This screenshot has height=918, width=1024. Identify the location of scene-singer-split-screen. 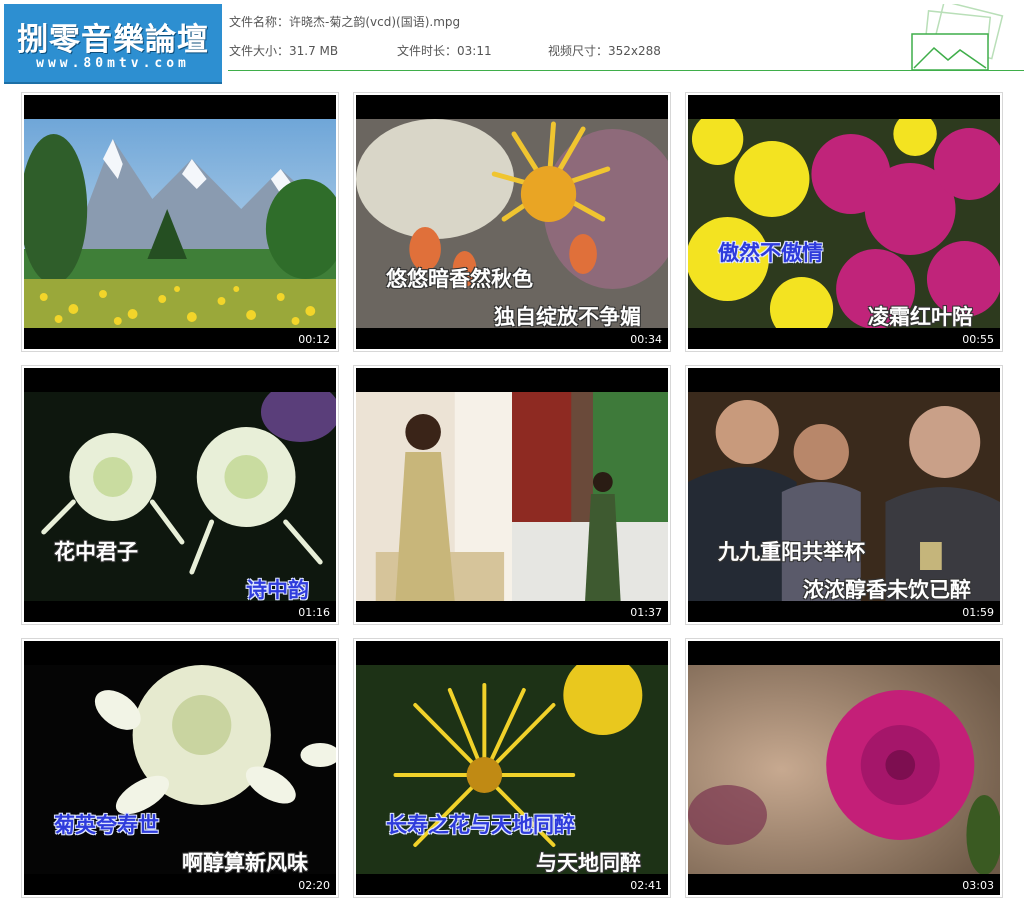
(512, 496).